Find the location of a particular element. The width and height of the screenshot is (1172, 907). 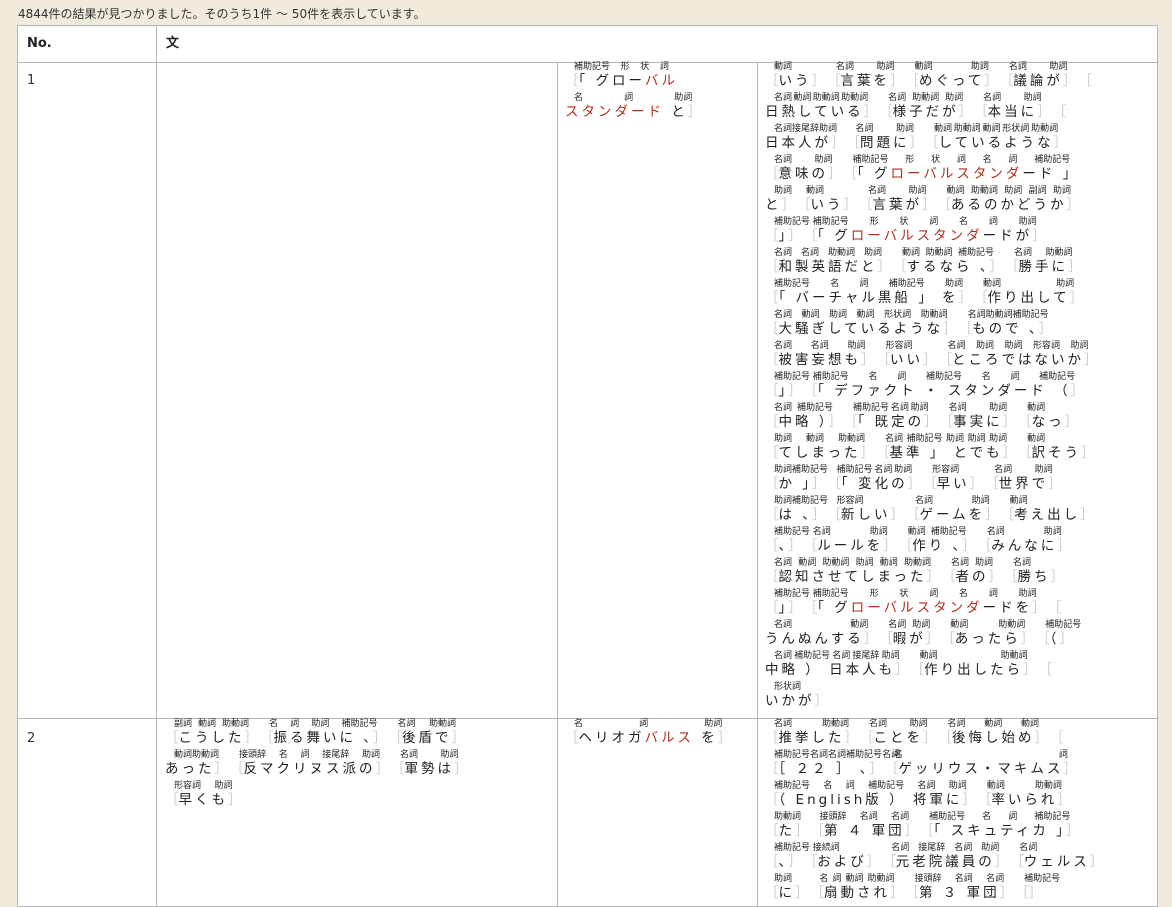

pos-tag-label: 動詞 助詞 is located at coordinates (1028, 284).